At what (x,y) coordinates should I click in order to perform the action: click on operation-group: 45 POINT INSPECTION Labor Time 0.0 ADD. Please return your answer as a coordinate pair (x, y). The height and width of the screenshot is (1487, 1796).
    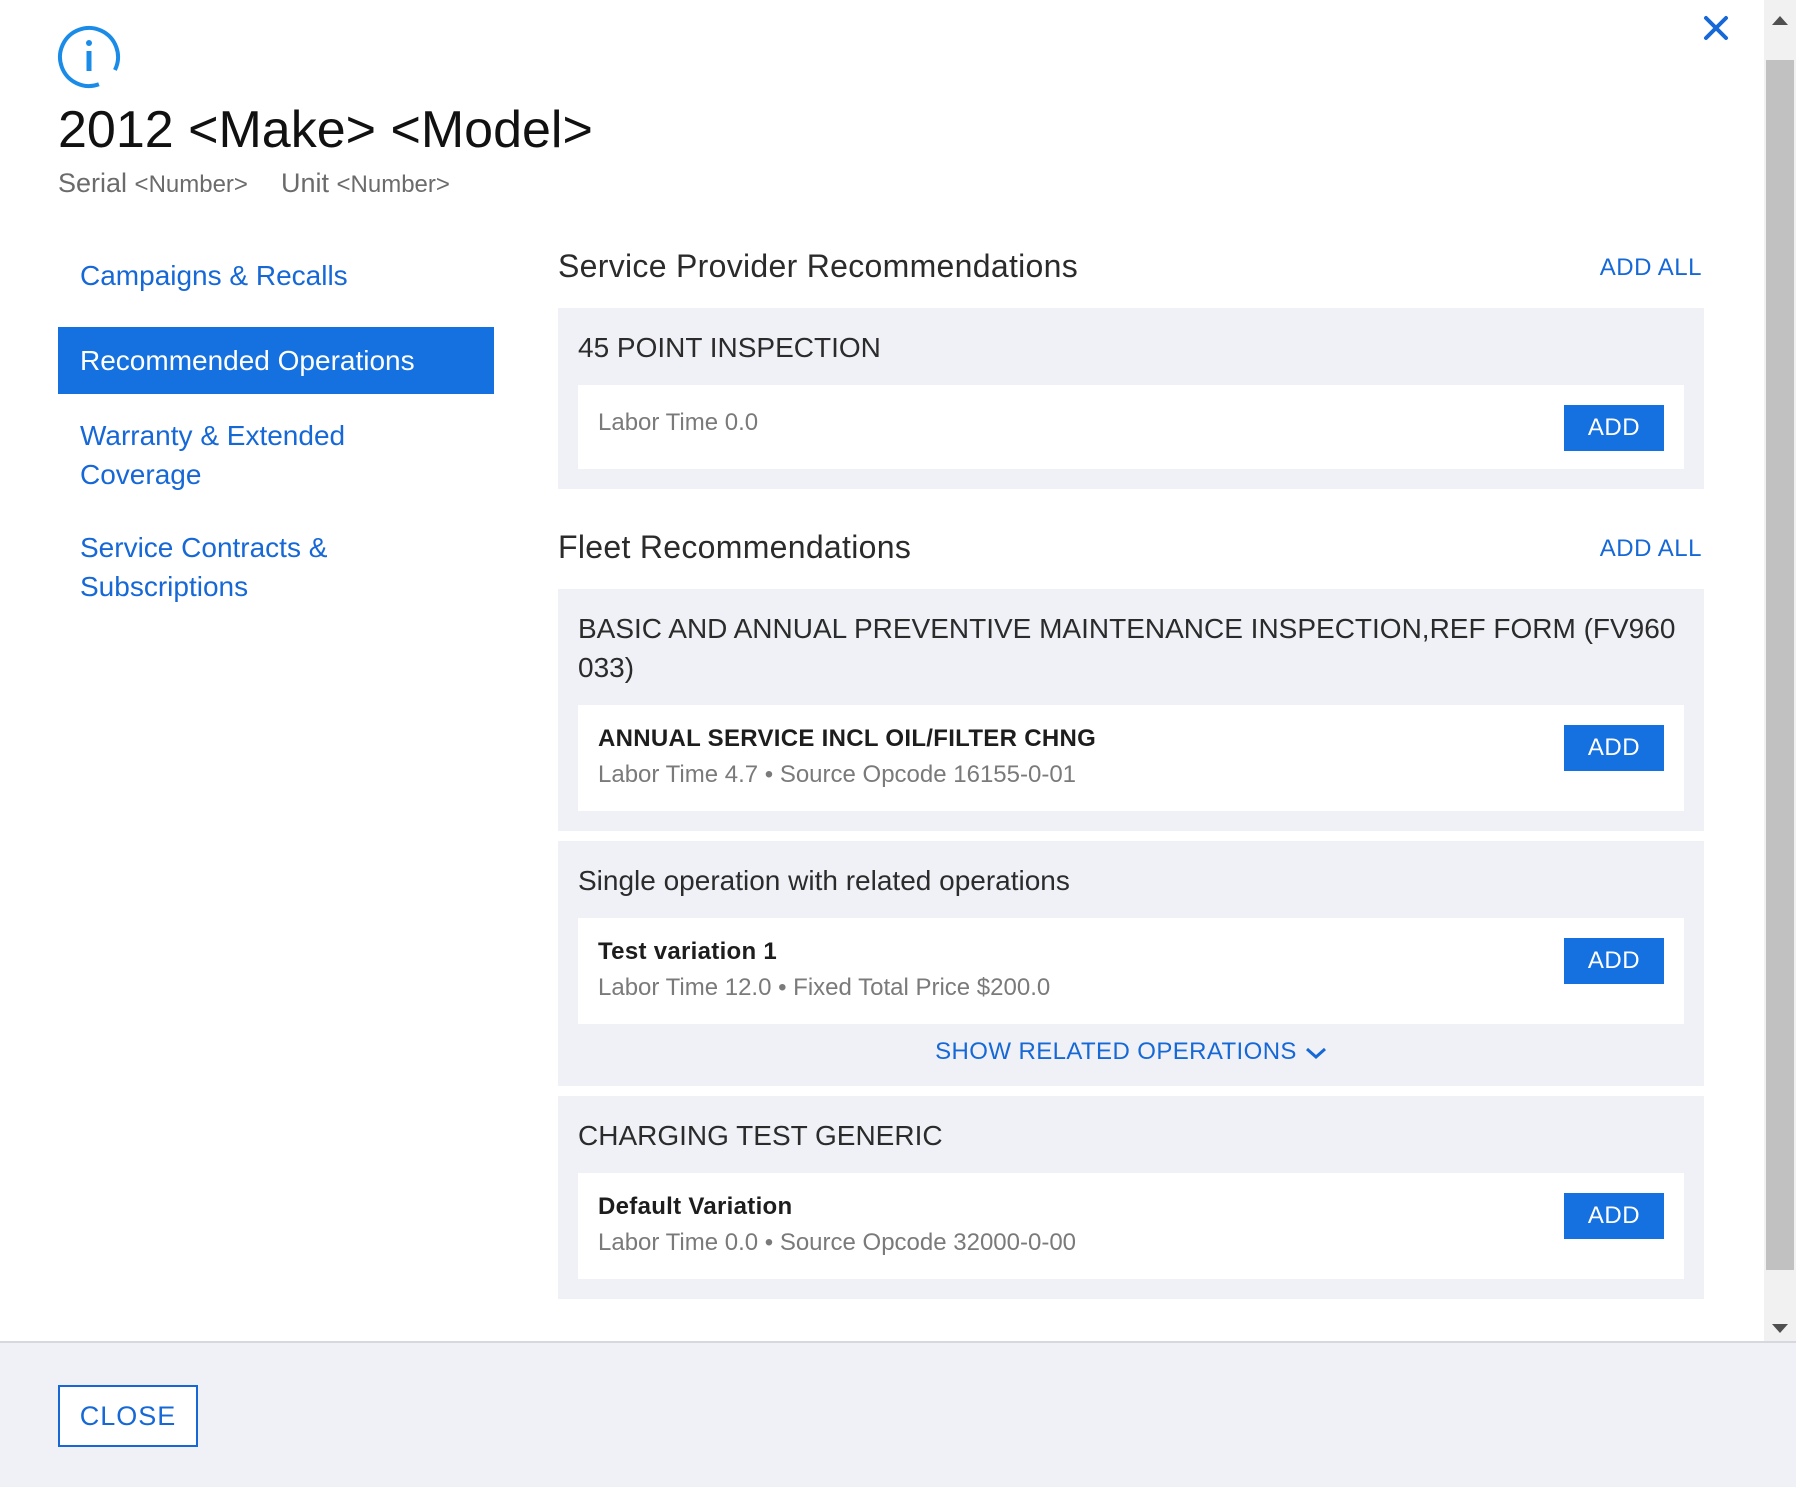
    Looking at the image, I should click on (1131, 398).